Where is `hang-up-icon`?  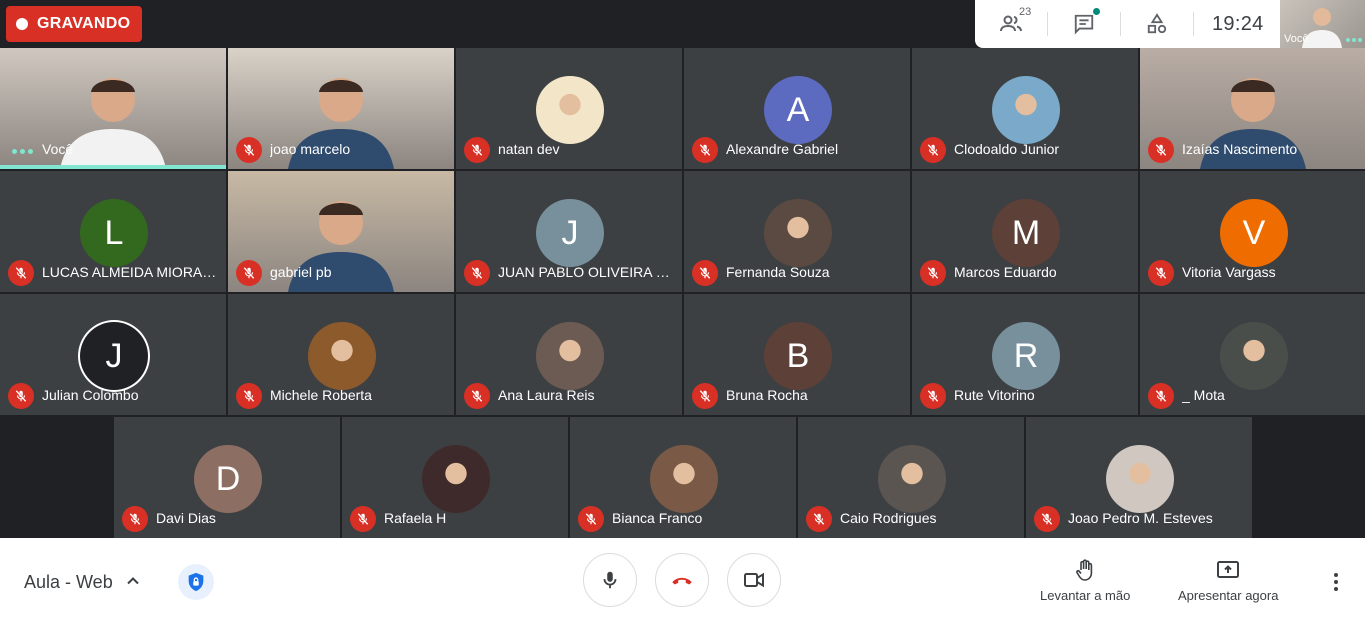 hang-up-icon is located at coordinates (682, 581).